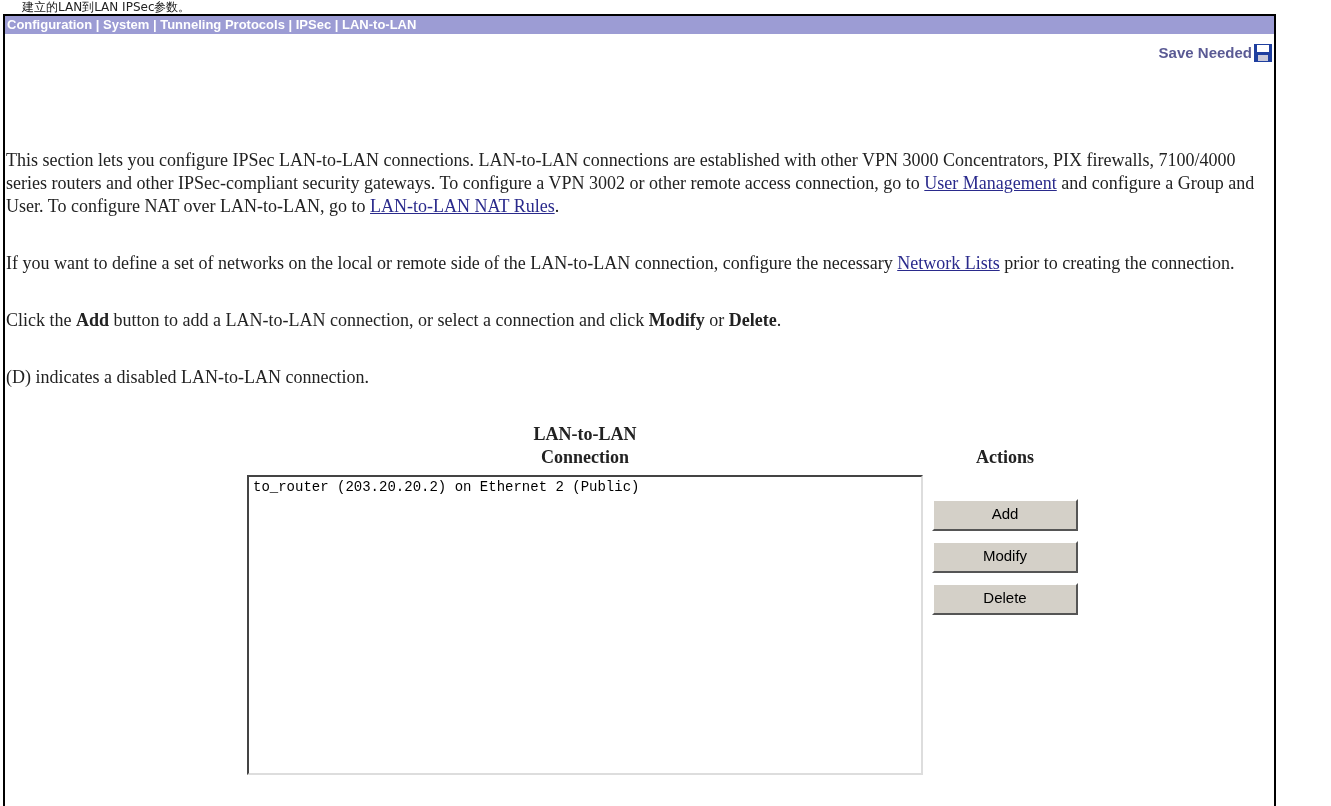  Describe the element at coordinates (1005, 457) in the screenshot. I see `column-header: Actions` at that location.